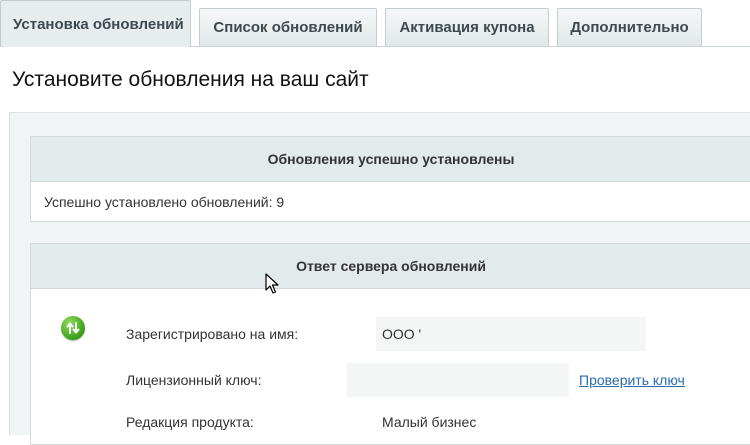 The width and height of the screenshot is (750, 445). What do you see at coordinates (272, 286) in the screenshot?
I see `mouse-cursor-icon` at bounding box center [272, 286].